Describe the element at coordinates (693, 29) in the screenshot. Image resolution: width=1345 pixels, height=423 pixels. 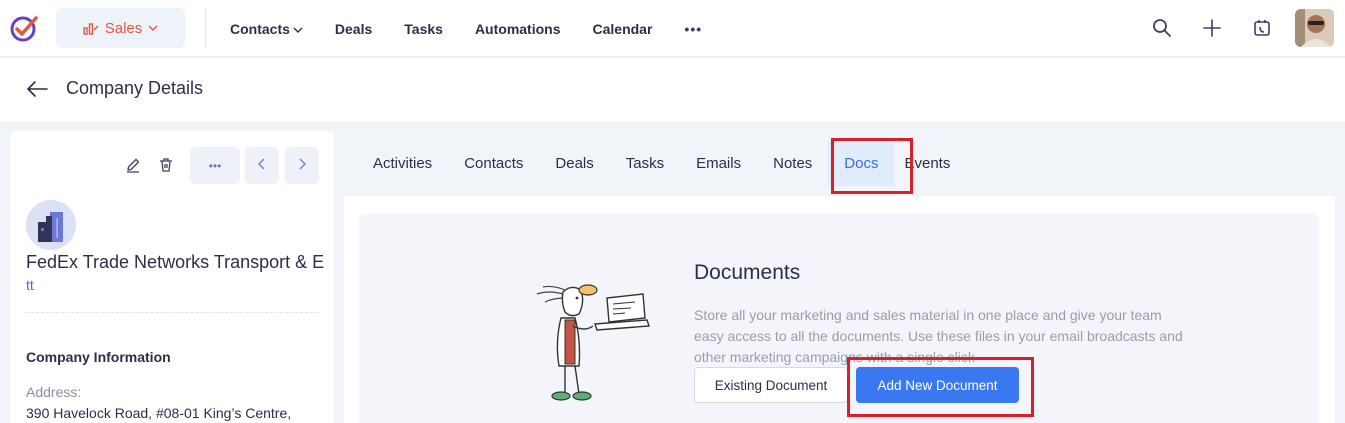
I see `nav-more-button: •••` at that location.